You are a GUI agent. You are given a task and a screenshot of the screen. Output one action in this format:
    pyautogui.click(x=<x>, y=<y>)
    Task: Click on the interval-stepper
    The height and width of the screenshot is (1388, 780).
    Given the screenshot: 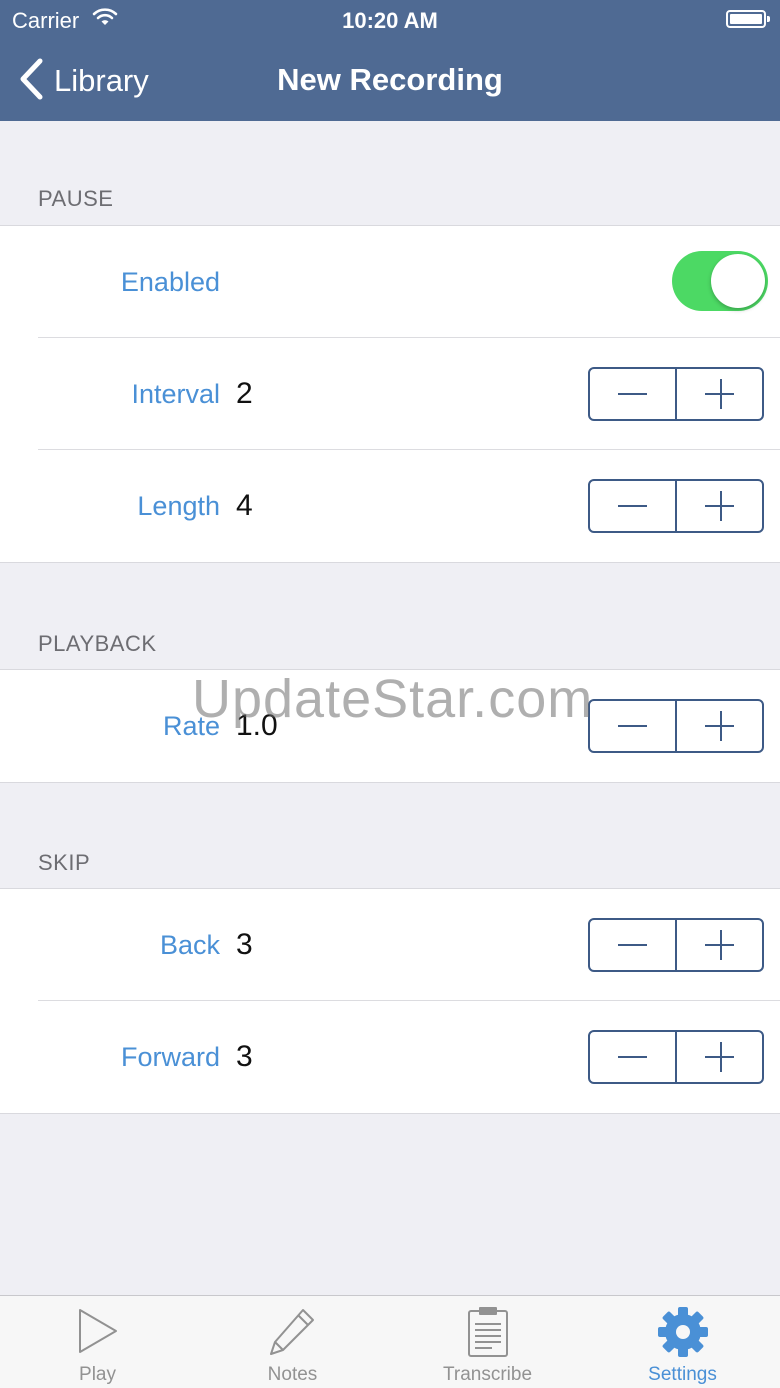 What is the action you would take?
    pyautogui.click(x=676, y=394)
    